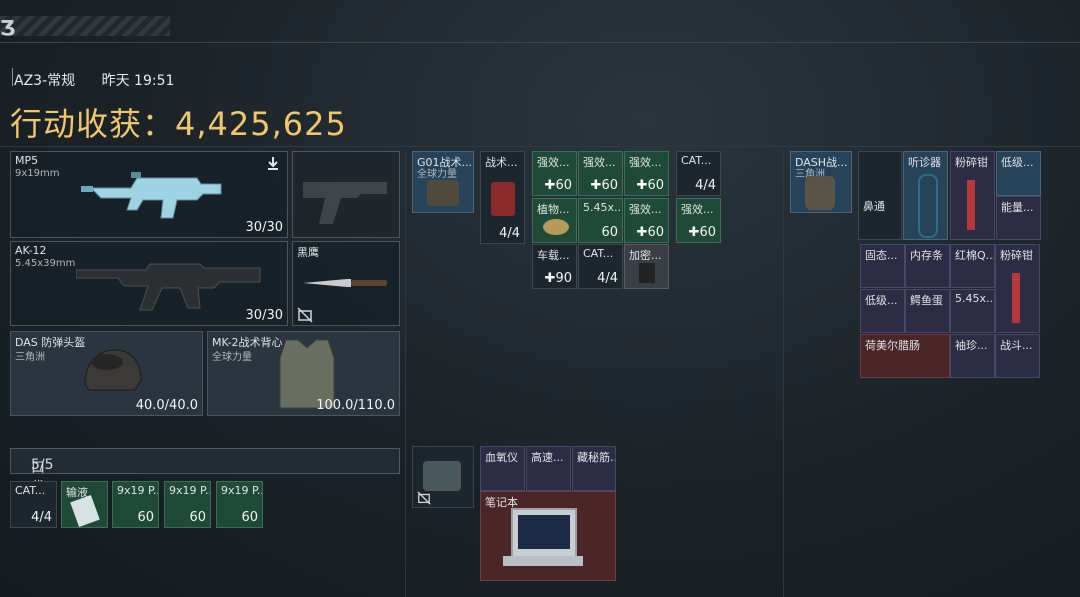 The image size is (1080, 597). Describe the element at coordinates (346, 194) in the screenshot. I see `sidearm-slot-empty` at that location.